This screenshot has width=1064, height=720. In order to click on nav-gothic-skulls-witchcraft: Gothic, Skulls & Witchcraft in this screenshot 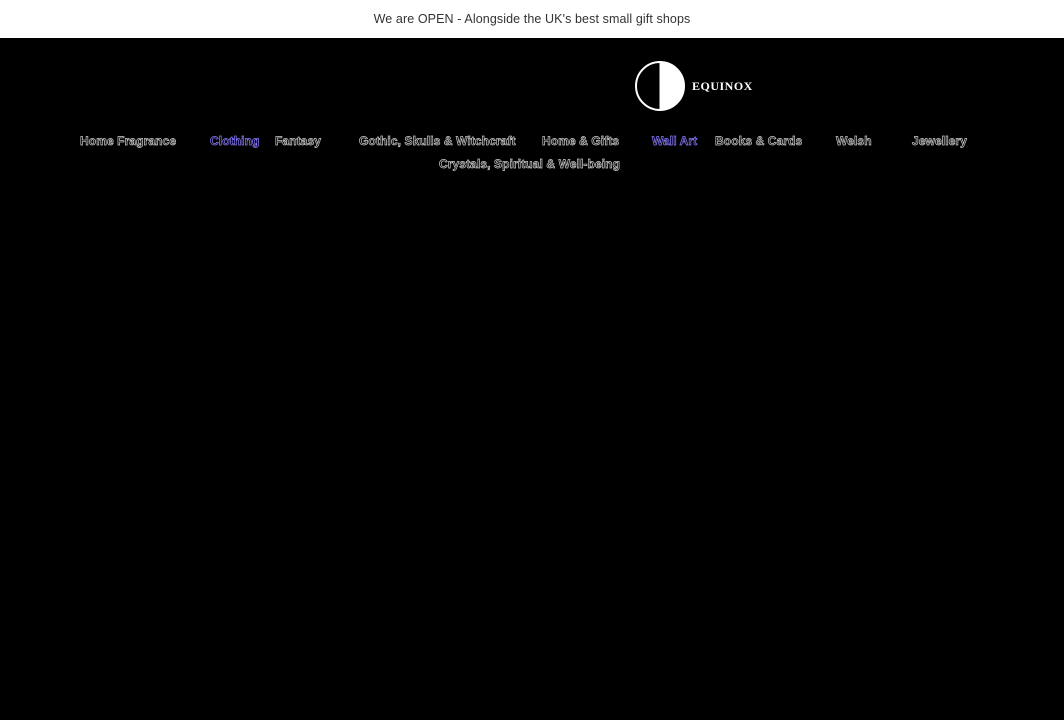, I will do `click(437, 141)`.